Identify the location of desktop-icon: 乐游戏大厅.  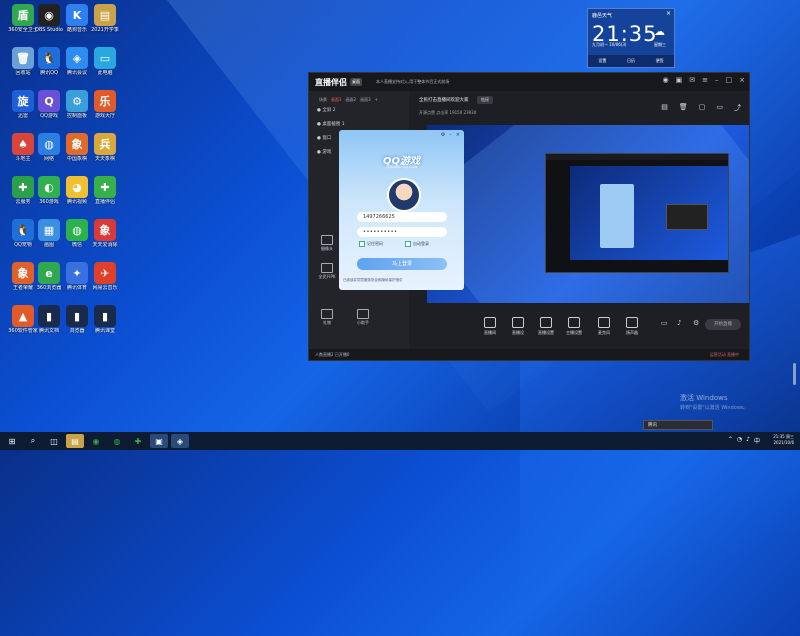
(105, 104).